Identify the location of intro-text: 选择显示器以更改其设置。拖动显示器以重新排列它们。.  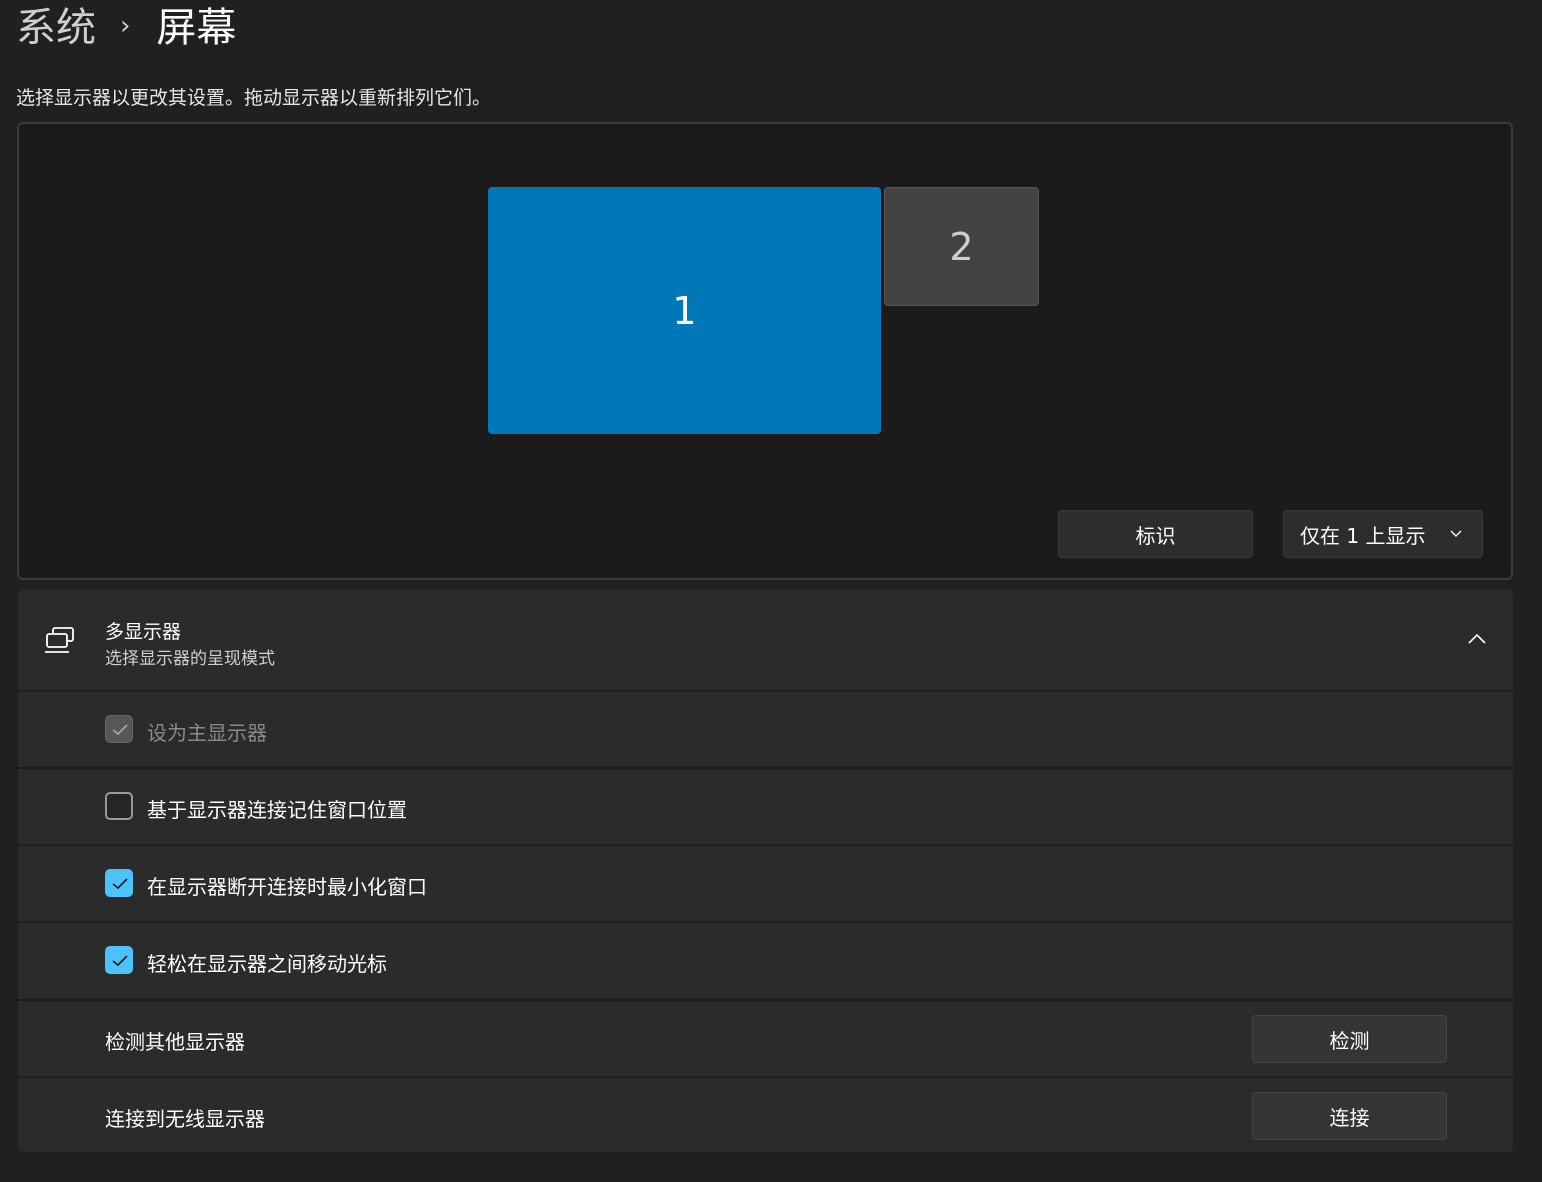
(254, 98).